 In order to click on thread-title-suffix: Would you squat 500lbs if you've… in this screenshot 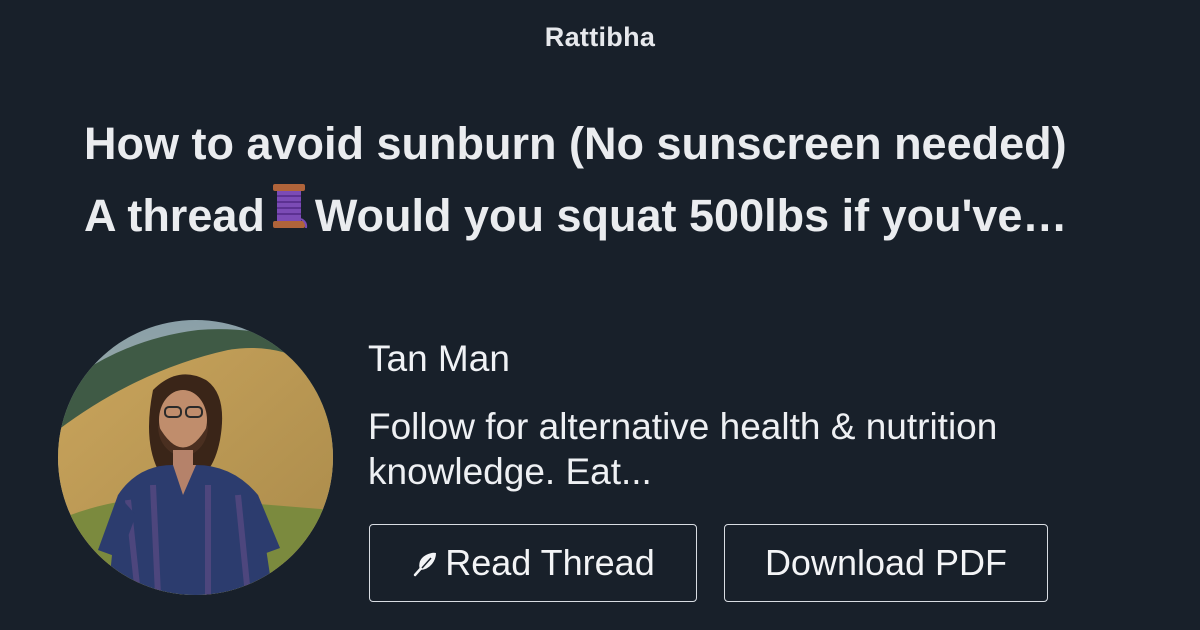, I will do `click(691, 215)`.